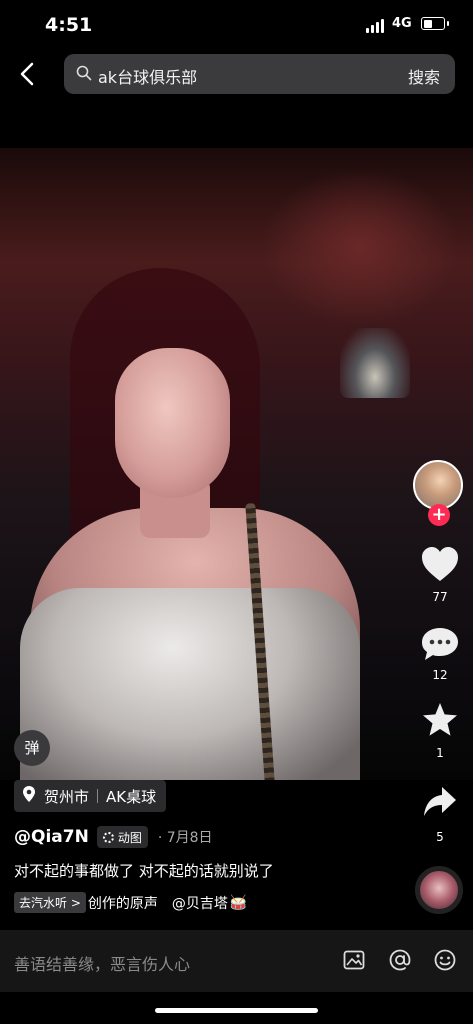 This screenshot has width=473, height=1024. I want to click on location-city: 贺州市, so click(67, 796).